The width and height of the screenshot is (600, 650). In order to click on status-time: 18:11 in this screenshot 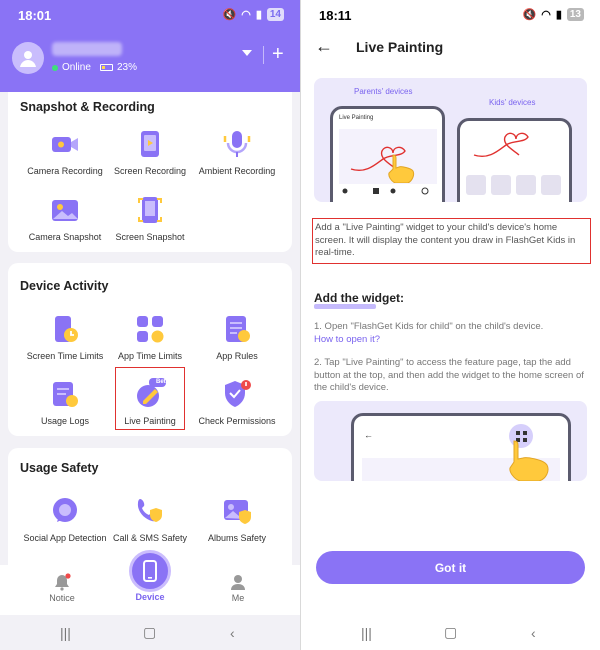, I will do `click(335, 15)`.